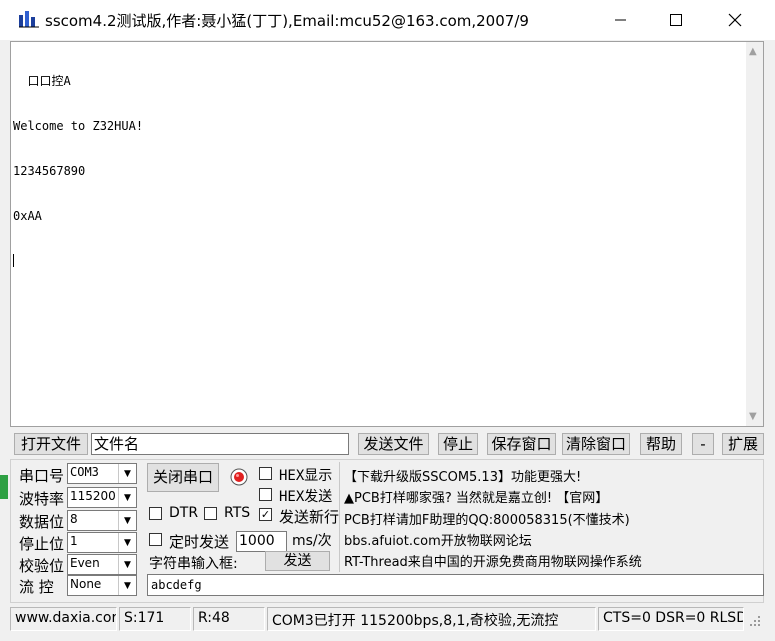 Image resolution: width=775 pixels, height=641 pixels. Describe the element at coordinates (155, 513) in the screenshot. I see `dtr-checkbox` at that location.